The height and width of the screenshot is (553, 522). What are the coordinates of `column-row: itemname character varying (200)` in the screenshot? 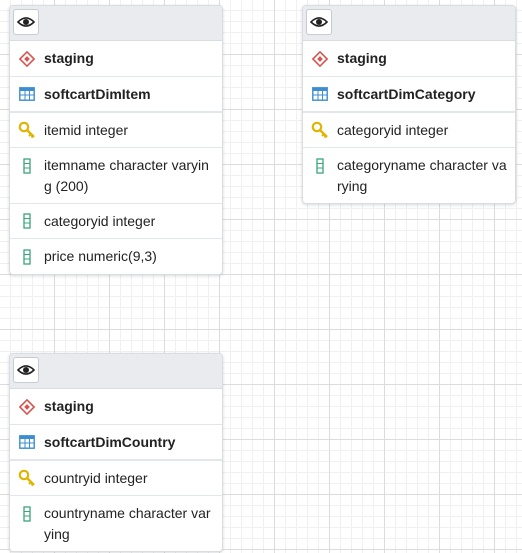 It's located at (116, 176).